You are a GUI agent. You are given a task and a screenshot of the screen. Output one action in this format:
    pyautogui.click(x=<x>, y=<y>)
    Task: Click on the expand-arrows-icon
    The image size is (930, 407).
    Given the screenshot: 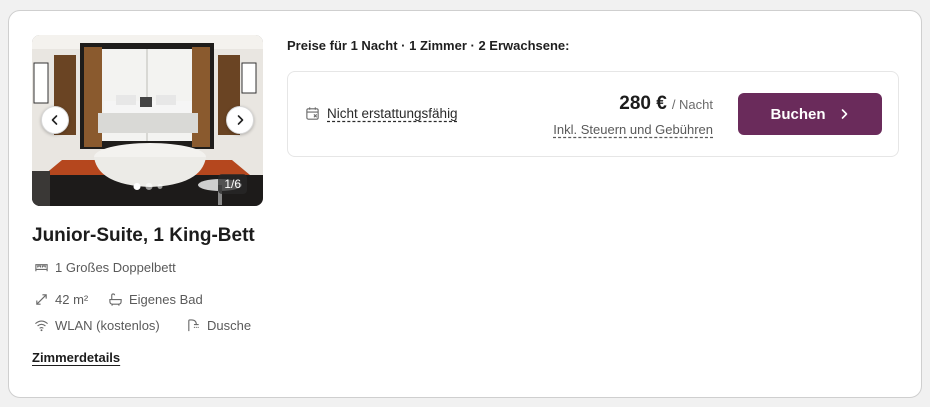 What is the action you would take?
    pyautogui.click(x=41, y=299)
    